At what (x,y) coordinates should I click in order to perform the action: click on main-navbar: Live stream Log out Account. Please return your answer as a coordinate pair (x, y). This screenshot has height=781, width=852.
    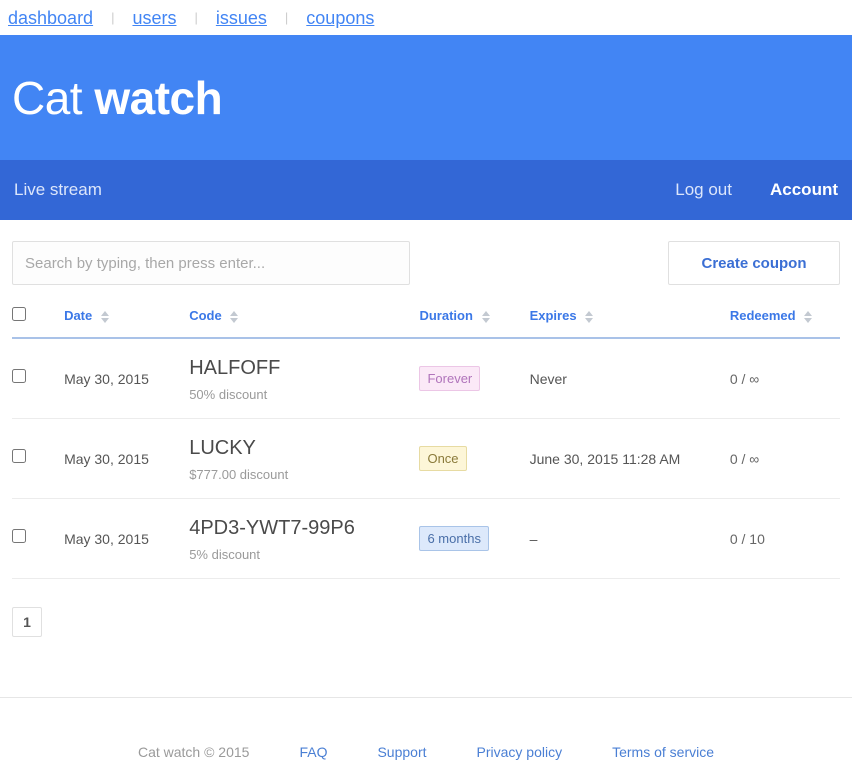
    Looking at the image, I should click on (426, 190).